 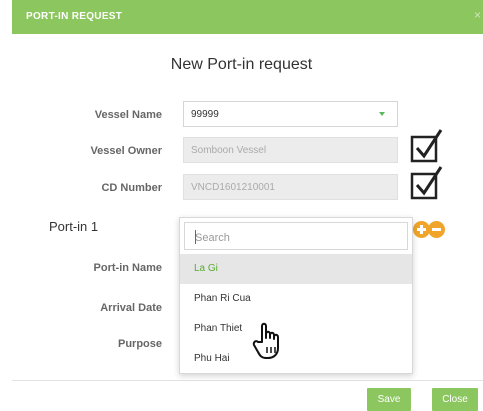 I want to click on footer-divider, so click(x=247, y=380).